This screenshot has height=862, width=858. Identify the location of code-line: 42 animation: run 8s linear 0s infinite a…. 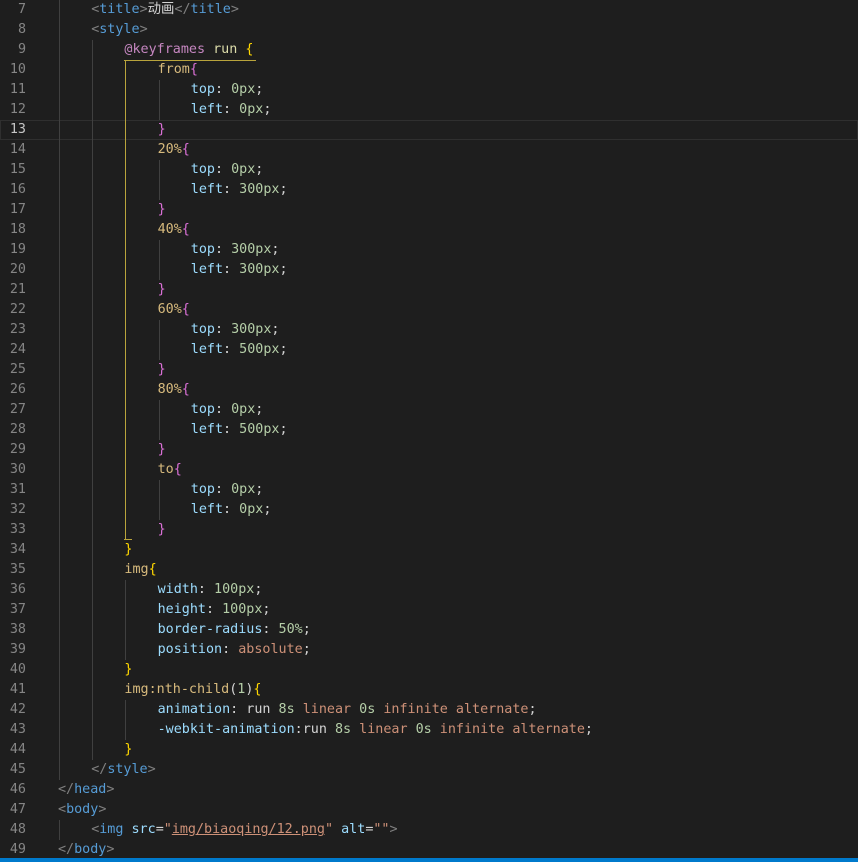
(429, 710).